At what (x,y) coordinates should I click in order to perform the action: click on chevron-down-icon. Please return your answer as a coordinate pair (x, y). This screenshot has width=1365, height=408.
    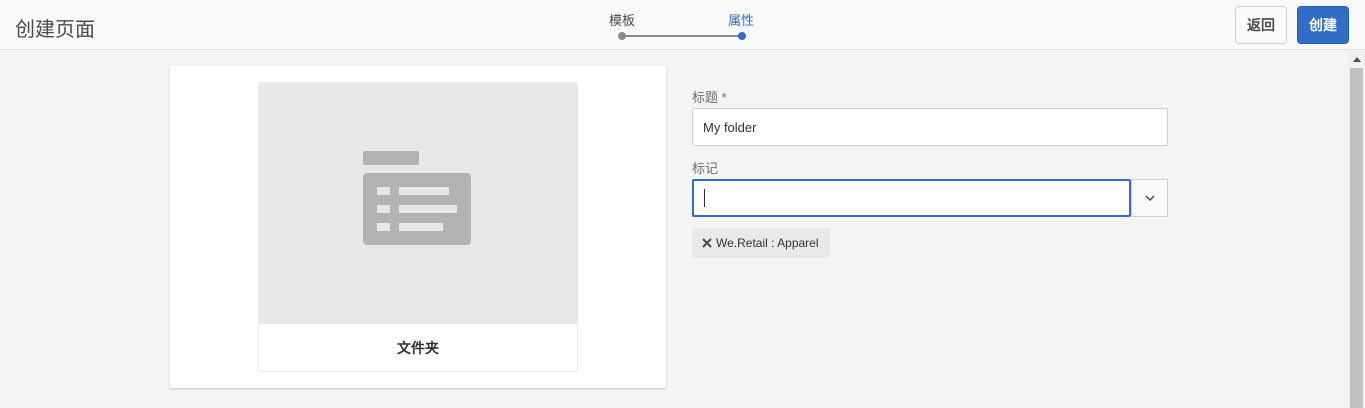
    Looking at the image, I should click on (1149, 198).